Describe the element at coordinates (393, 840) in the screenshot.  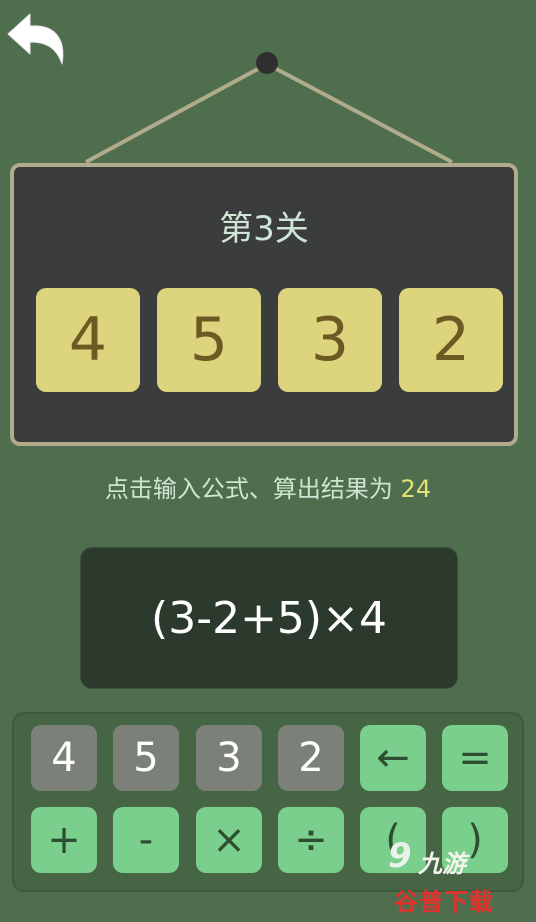
I see `left-paren-button: (` at that location.